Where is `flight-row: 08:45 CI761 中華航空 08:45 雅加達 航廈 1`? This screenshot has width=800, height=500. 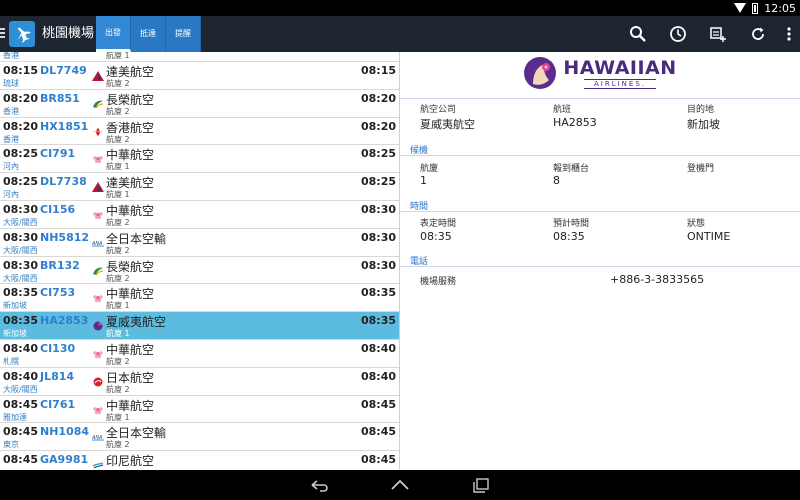
flight-row: 08:45 CI761 中華航空 08:45 雅加達 航廈 1 is located at coordinates (199, 409).